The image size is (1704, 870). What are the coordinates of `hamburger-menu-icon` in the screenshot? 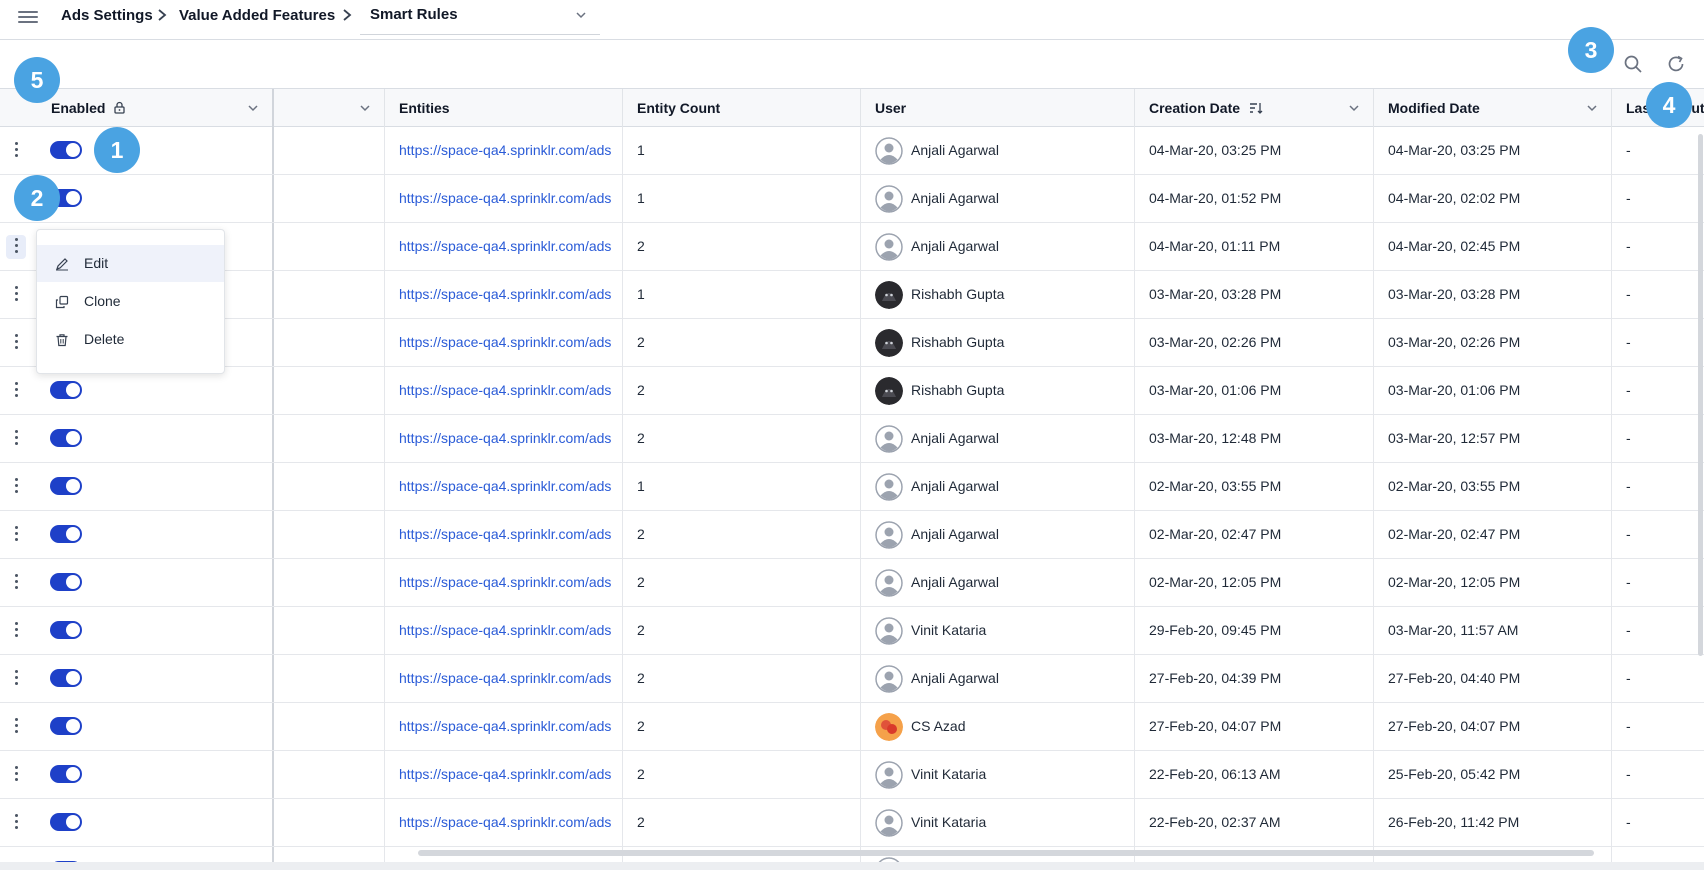 It's located at (28, 17).